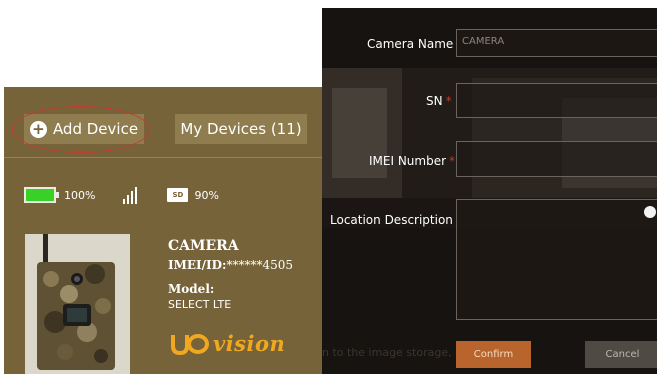 Image resolution: width=657 pixels, height=374 pixels. Describe the element at coordinates (556, 100) in the screenshot. I see `sn-input` at that location.